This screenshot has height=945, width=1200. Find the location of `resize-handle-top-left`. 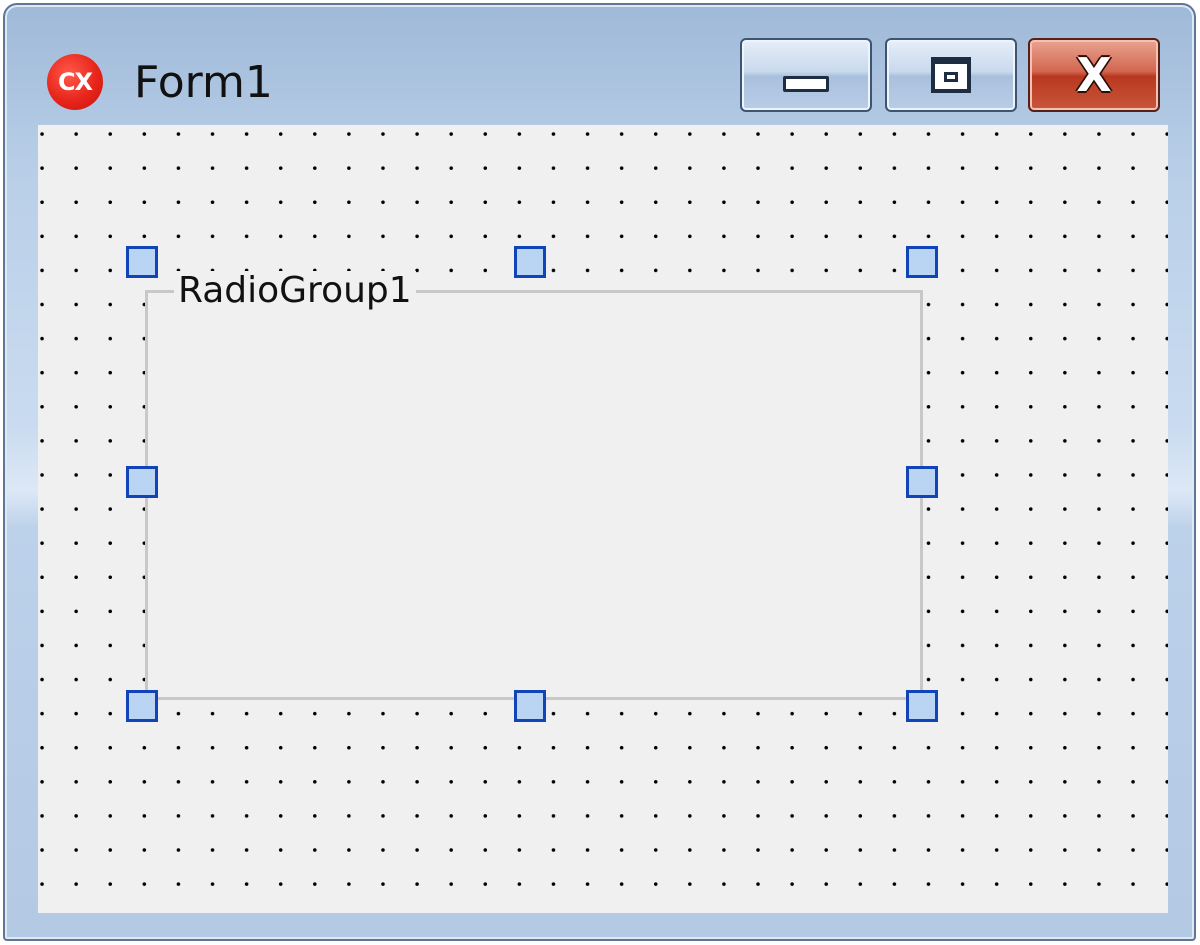

resize-handle-top-left is located at coordinates (142, 262).